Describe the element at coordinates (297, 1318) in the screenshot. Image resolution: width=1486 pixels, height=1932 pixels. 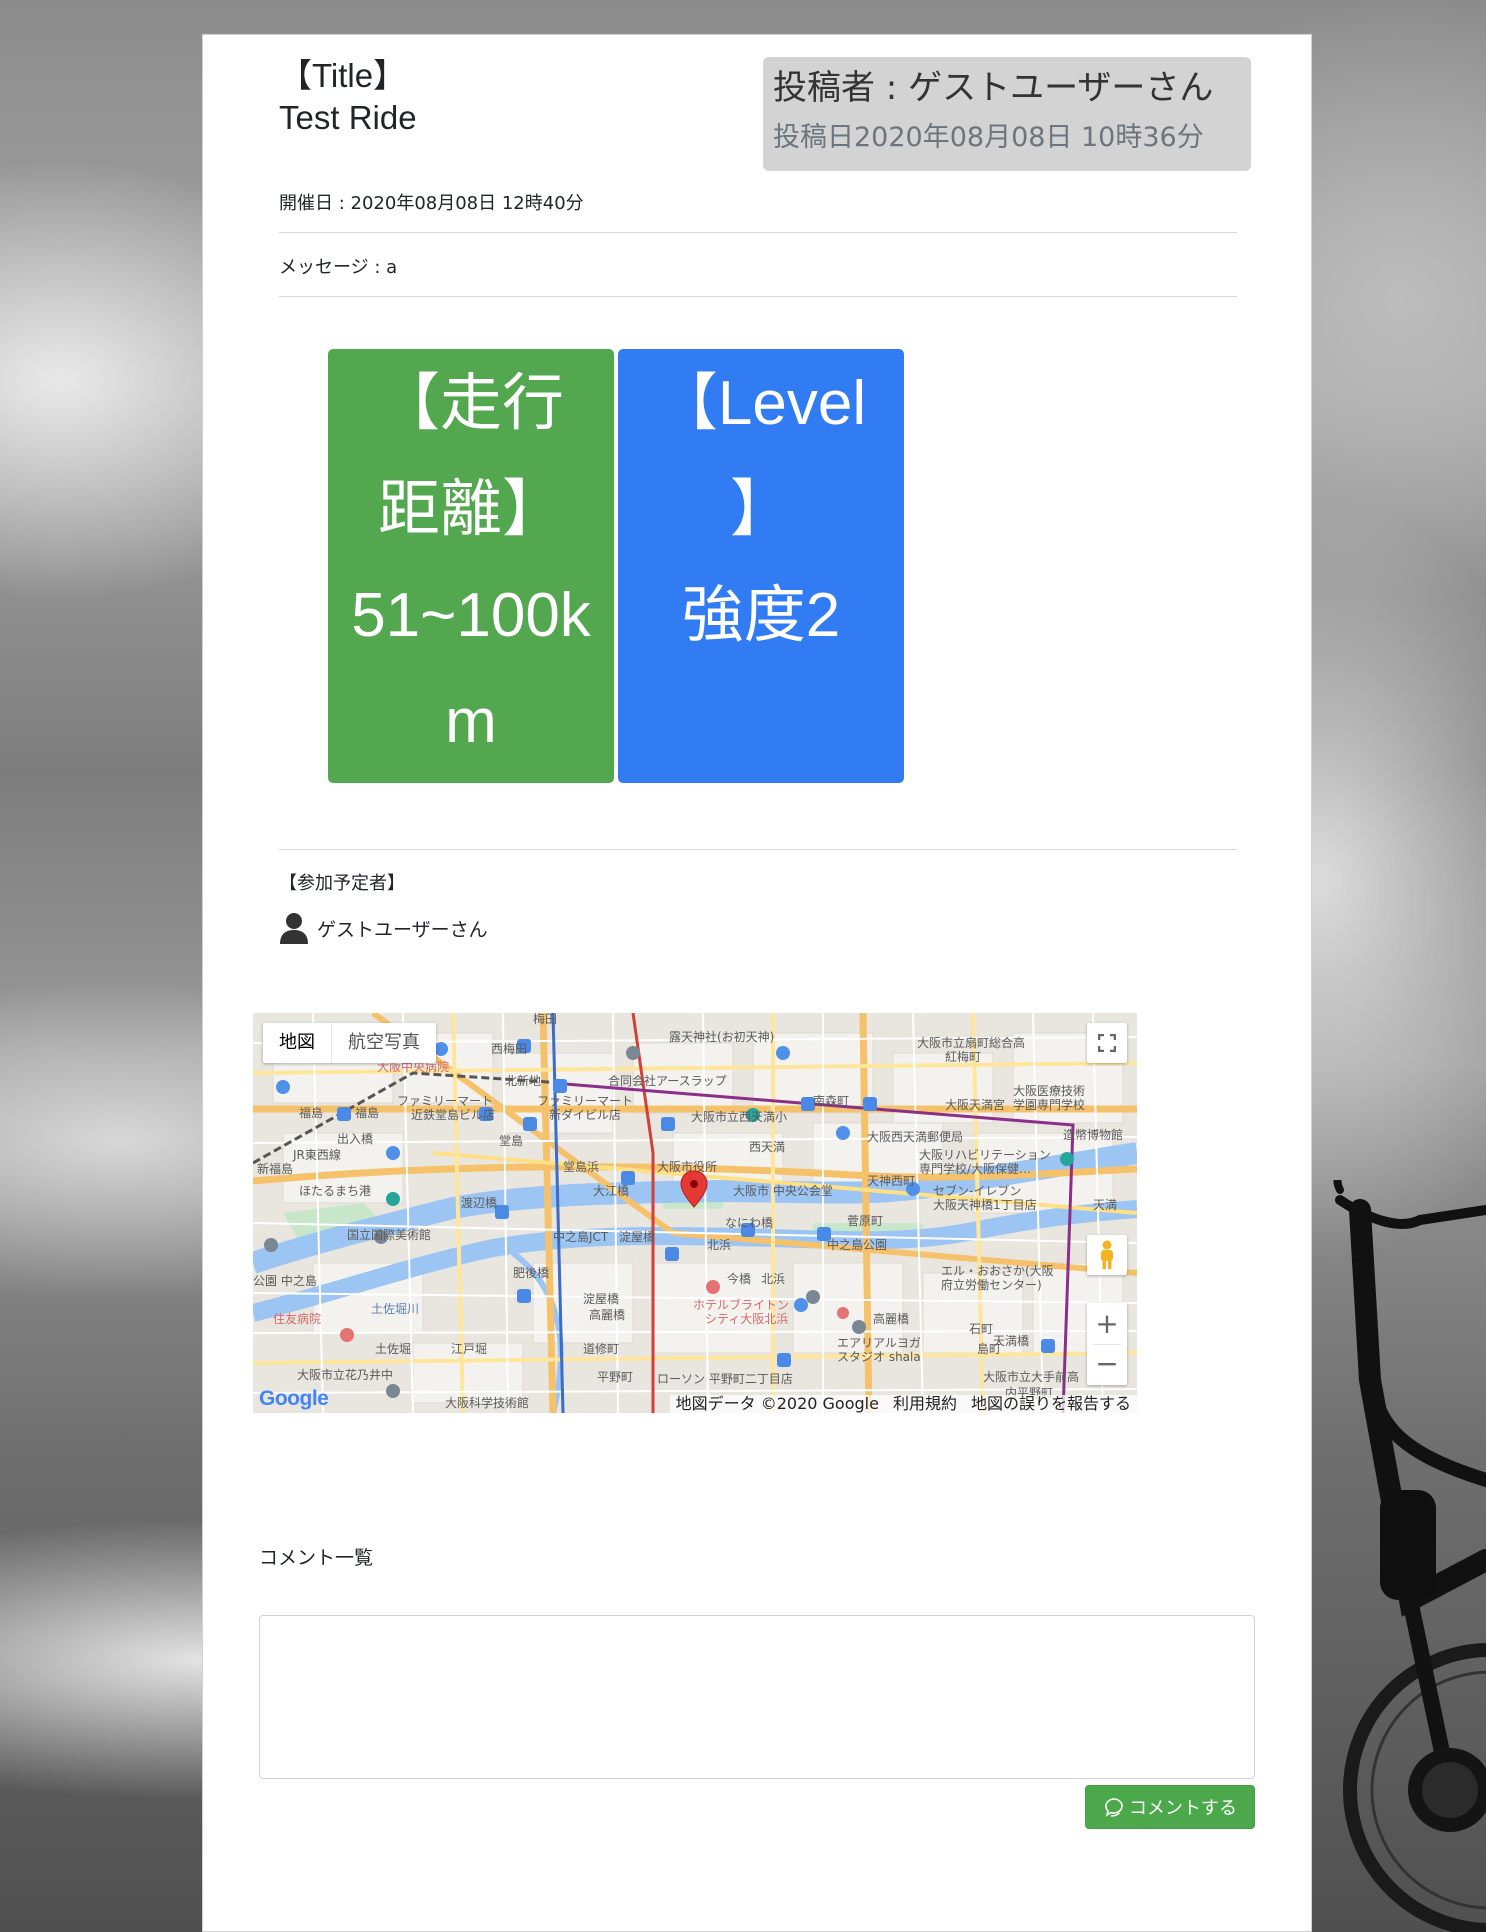
I see `svg-text: 住友病院` at that location.